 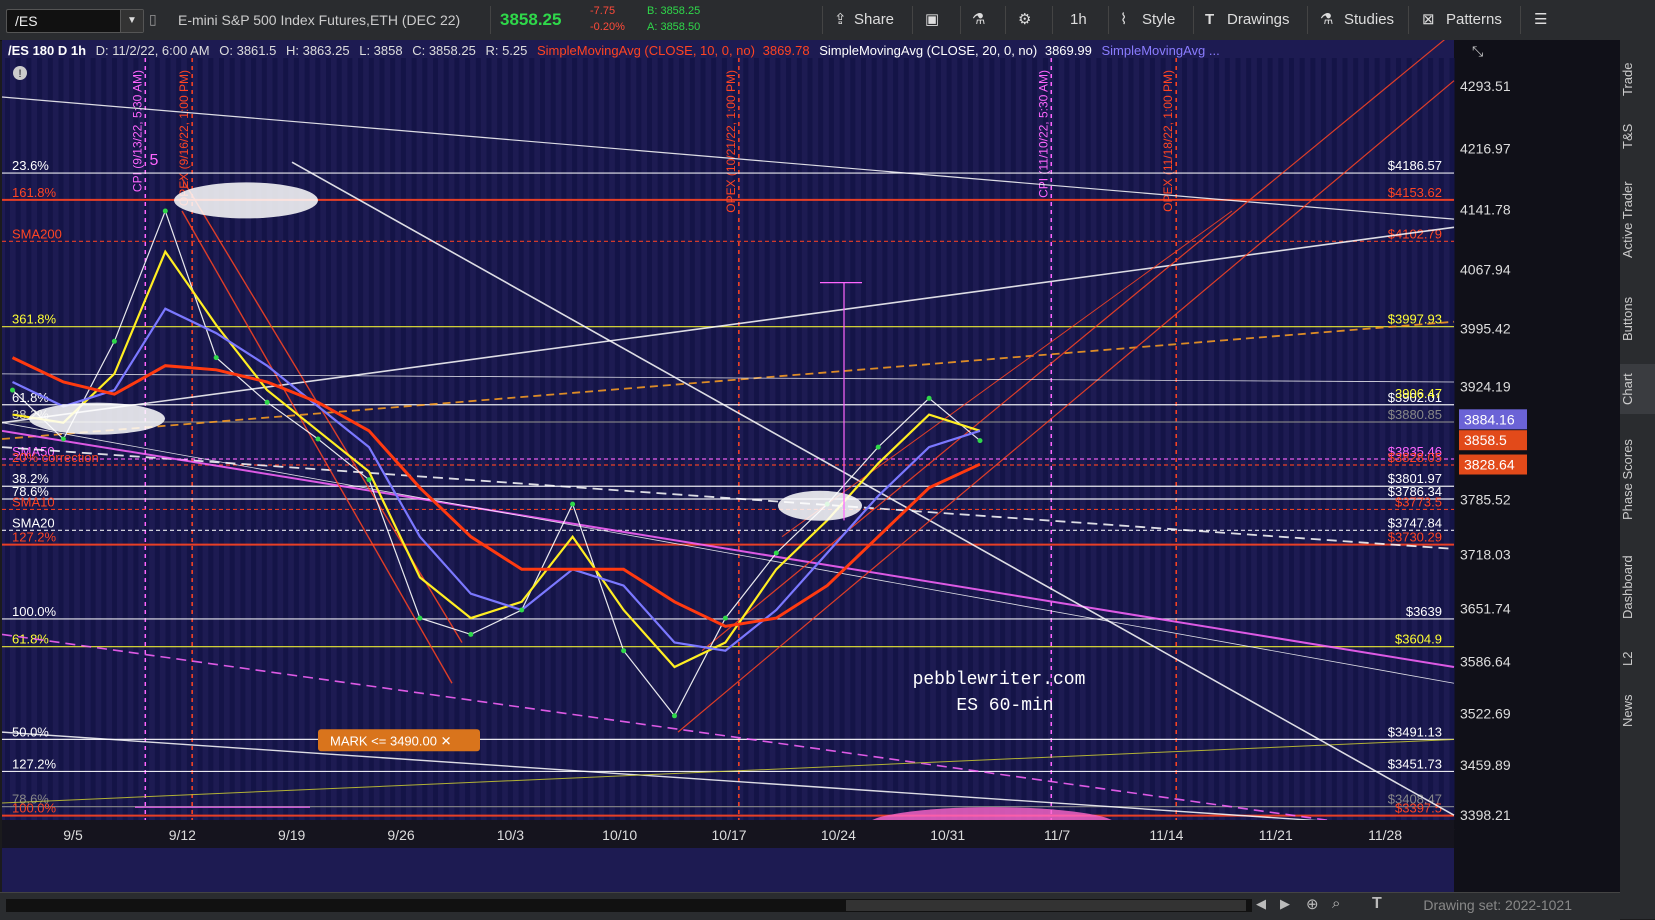 I want to click on scrollbar-thumb, so click(x=1046, y=905).